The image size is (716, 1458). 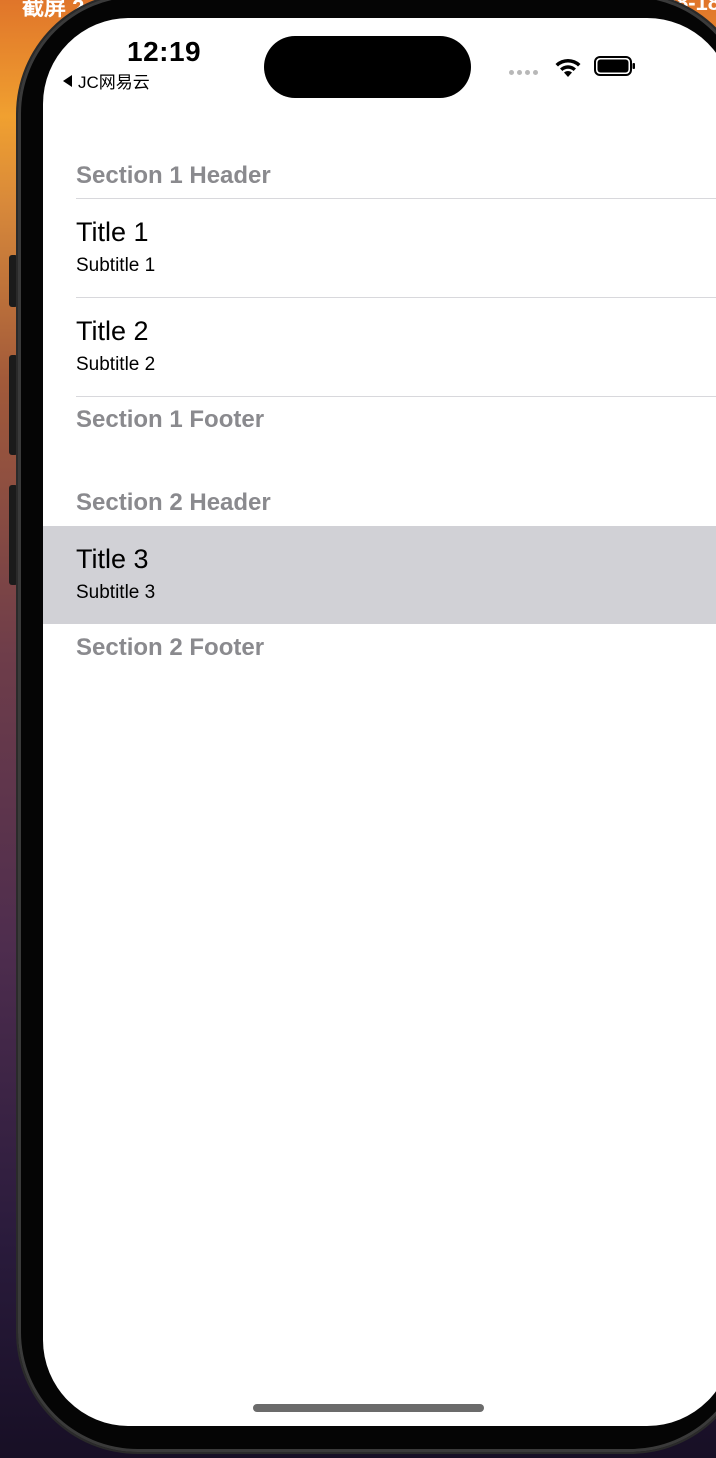 What do you see at coordinates (379, 248) in the screenshot?
I see `table-row: Title 1 Subtitle 1` at bounding box center [379, 248].